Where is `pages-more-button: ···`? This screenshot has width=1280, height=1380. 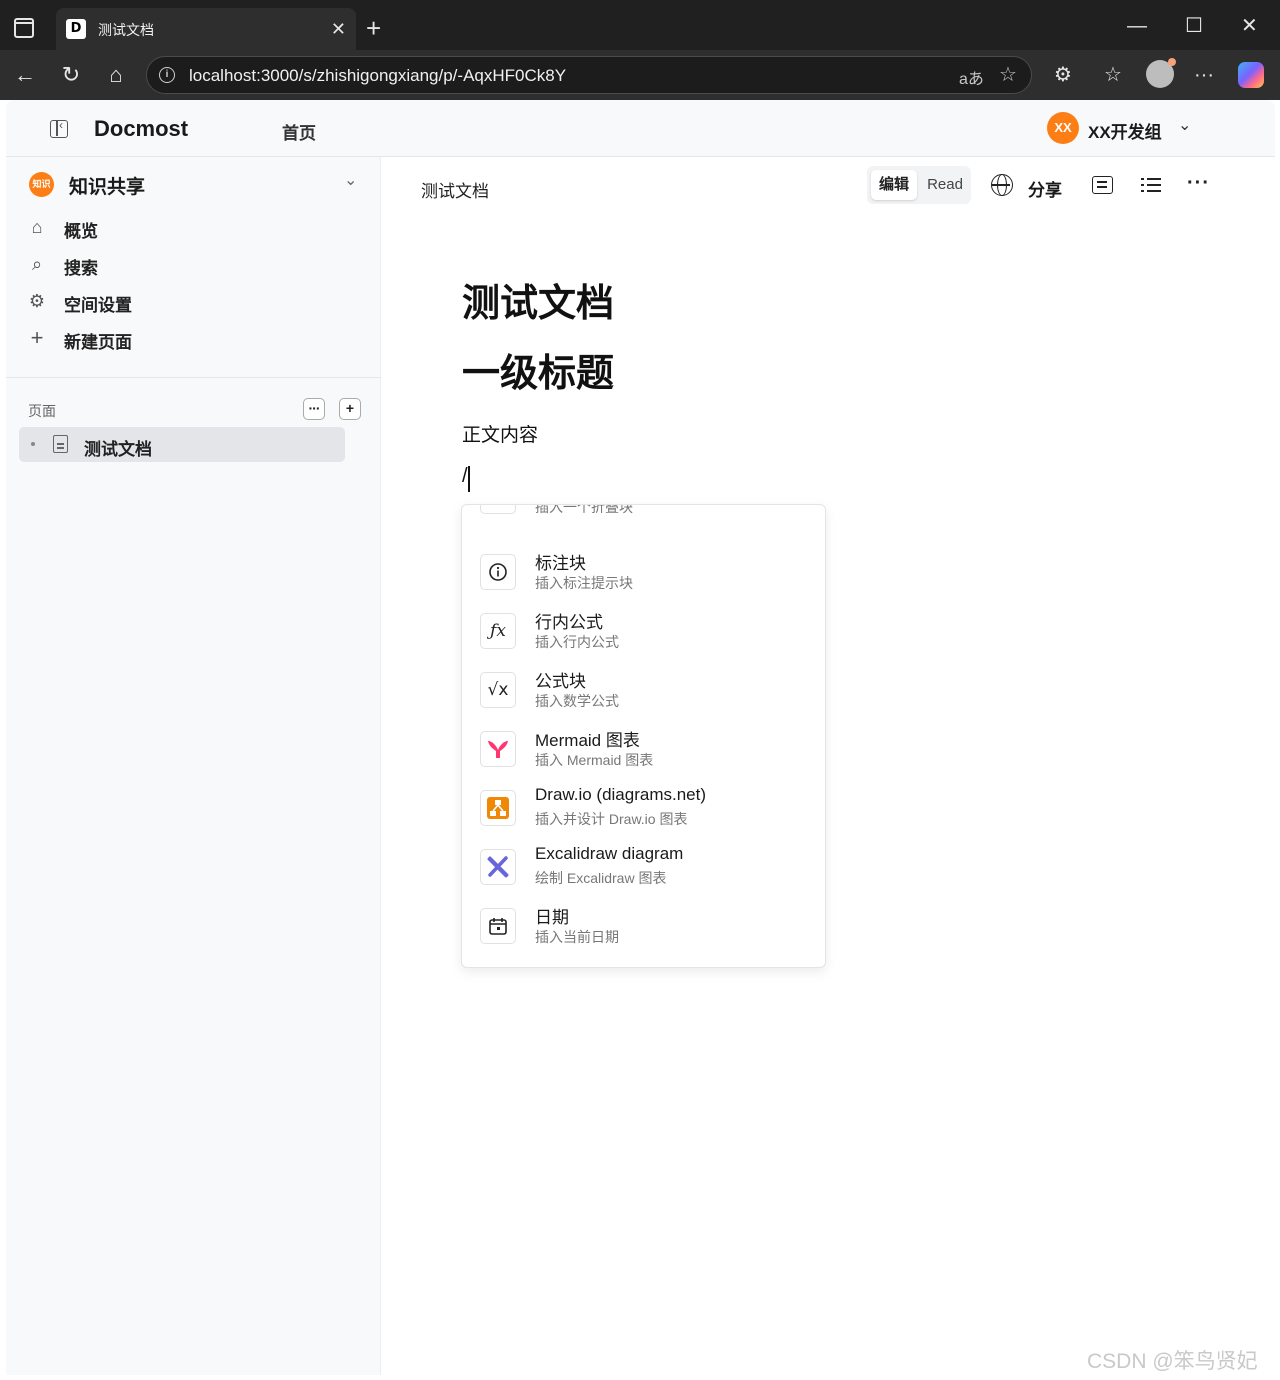 pages-more-button: ··· is located at coordinates (314, 409).